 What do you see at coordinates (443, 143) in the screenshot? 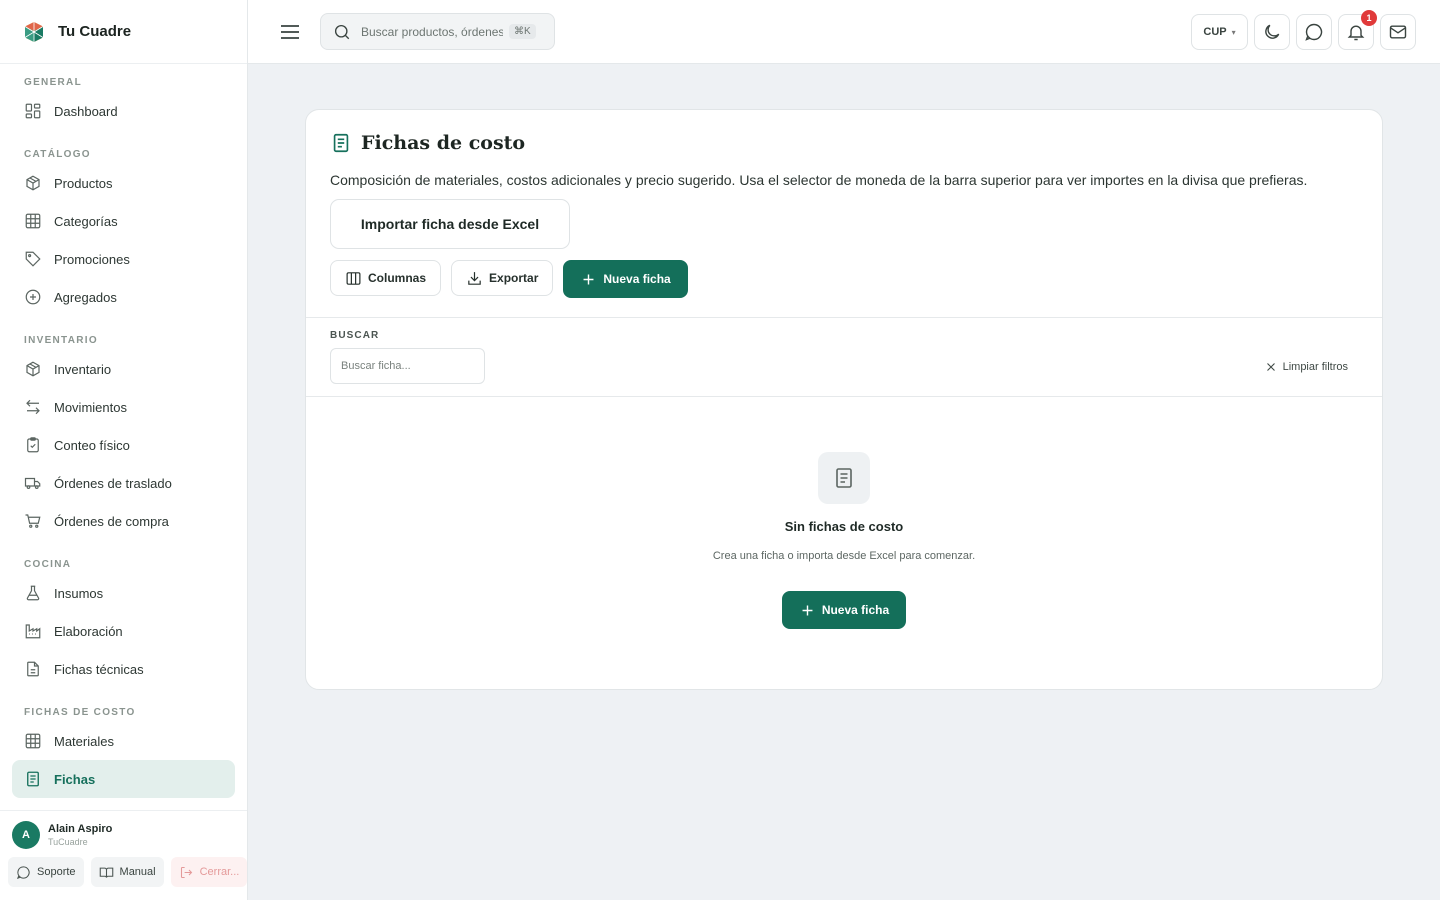
I see `page-title: Fichas de costo` at bounding box center [443, 143].